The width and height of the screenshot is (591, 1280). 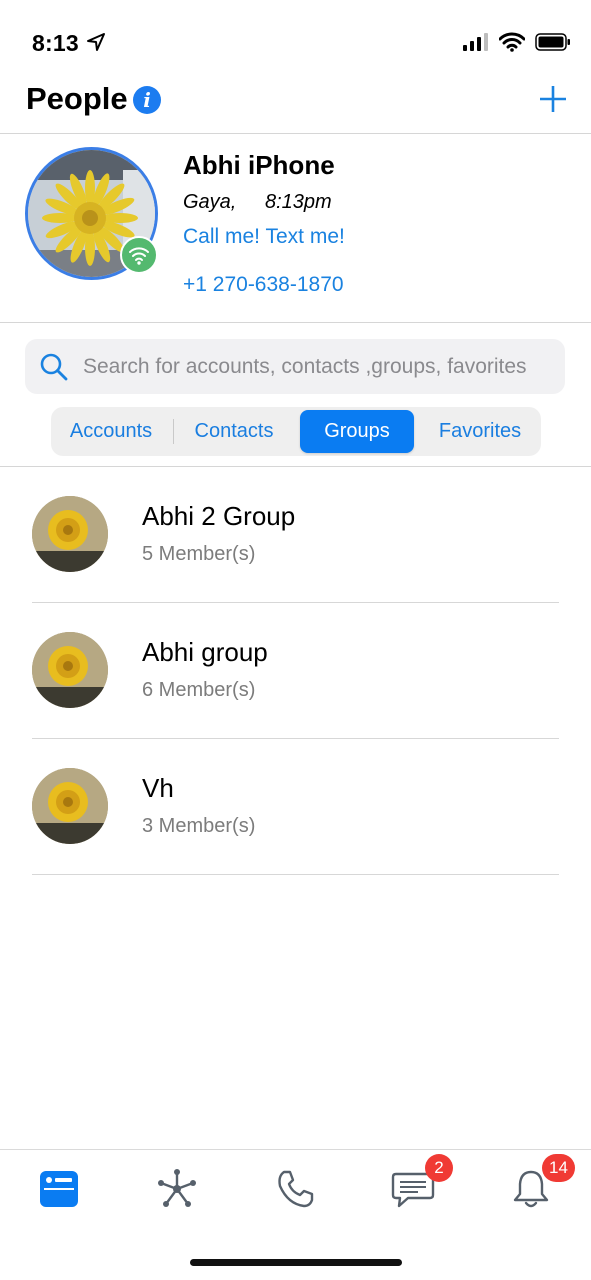 What do you see at coordinates (296, 1262) in the screenshot?
I see `home-indicator` at bounding box center [296, 1262].